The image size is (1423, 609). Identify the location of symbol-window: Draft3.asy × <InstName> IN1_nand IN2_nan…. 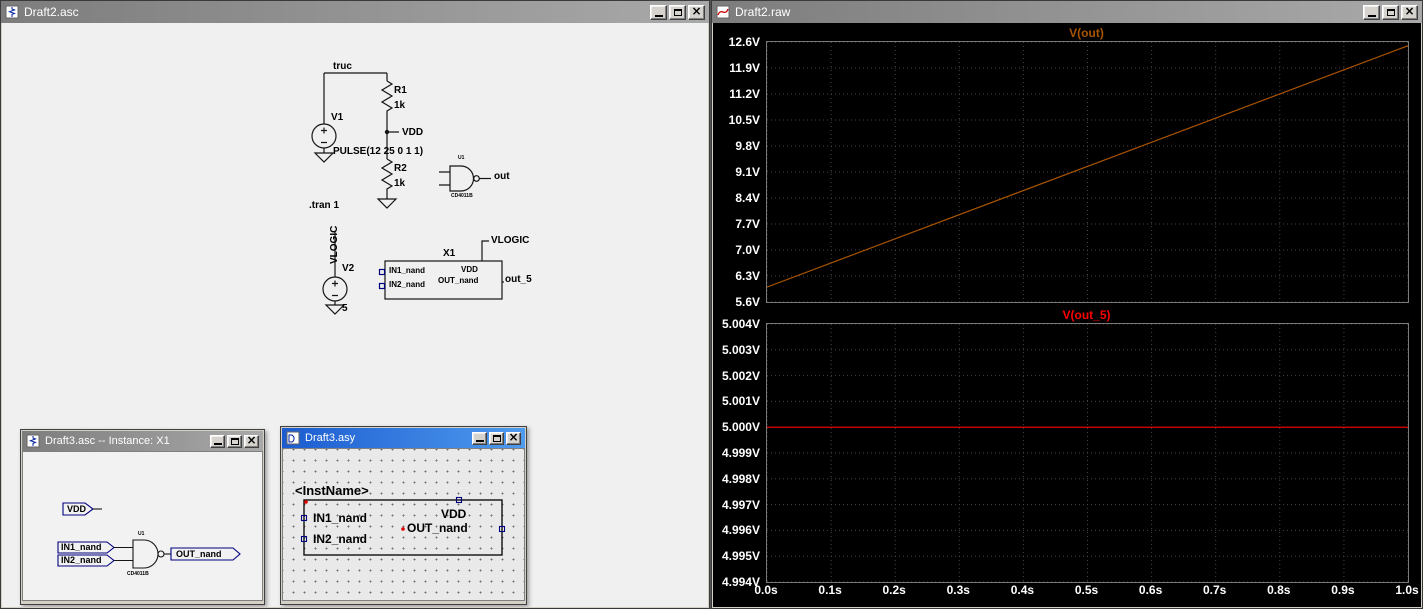
(403, 515).